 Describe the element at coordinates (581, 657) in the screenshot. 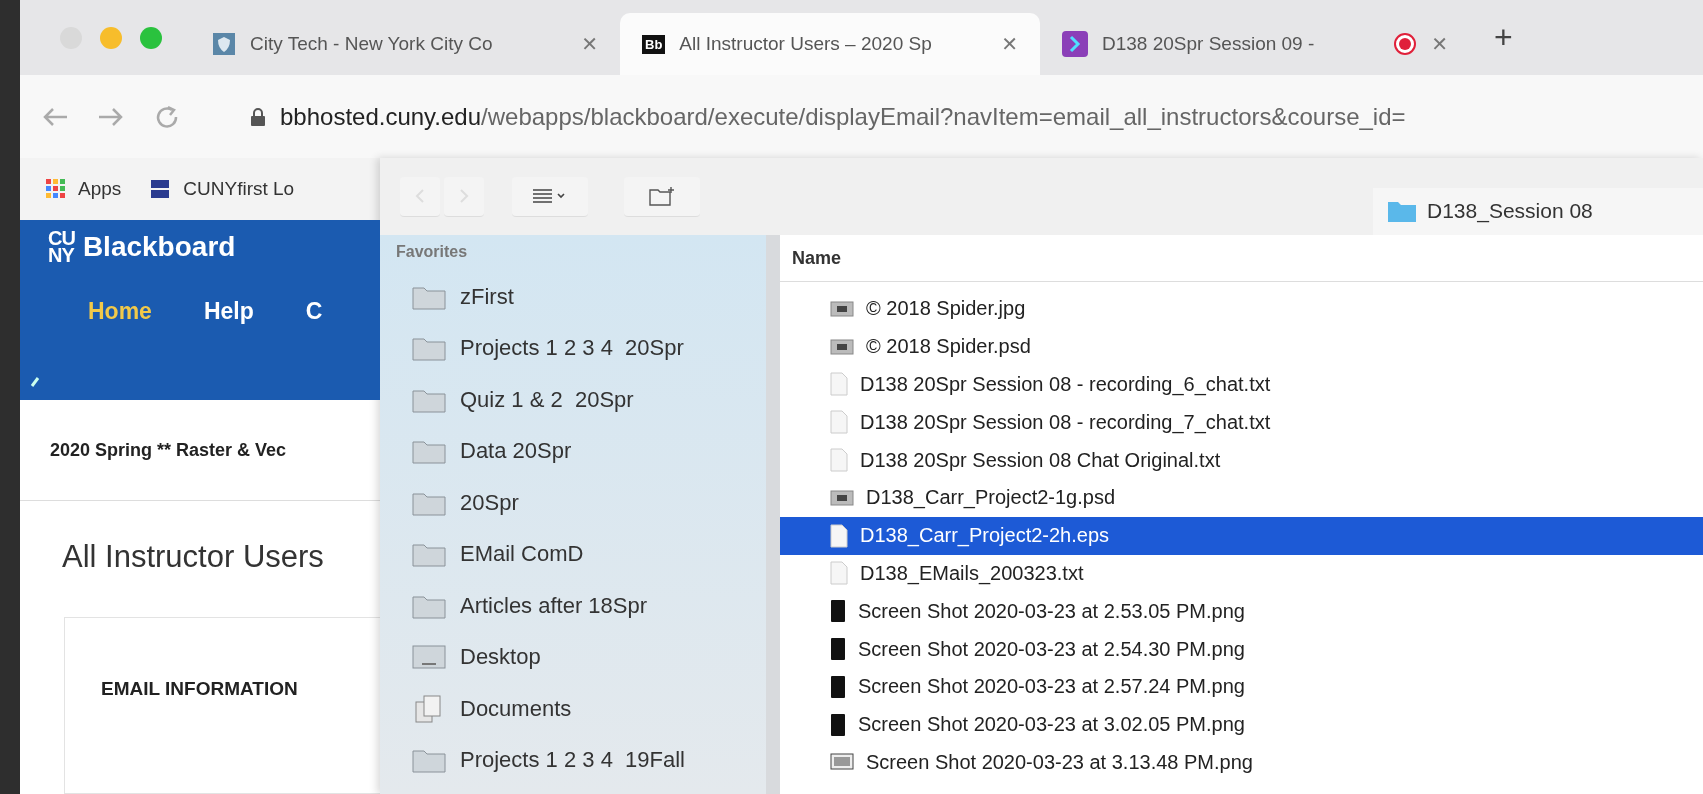

I see `sidebar-item: Desktop` at that location.